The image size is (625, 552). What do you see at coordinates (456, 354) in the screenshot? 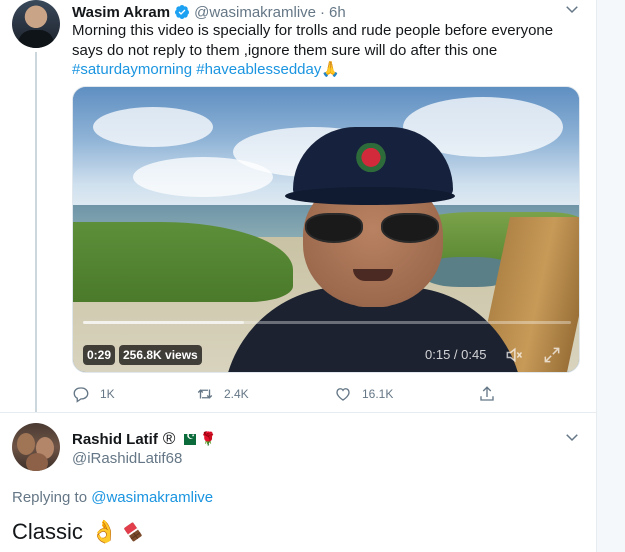
I see `video-time-readout: 0:15 / 0:45` at bounding box center [456, 354].